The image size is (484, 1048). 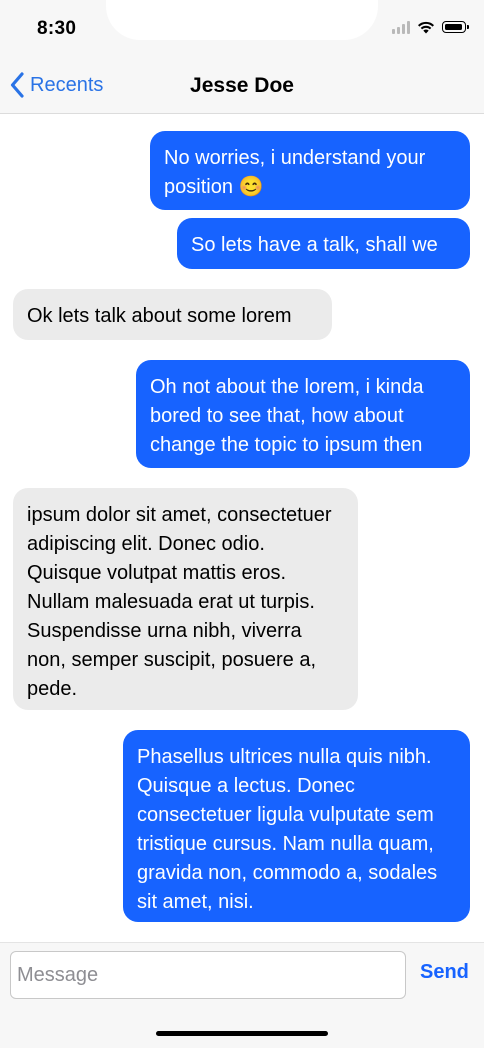 I want to click on message-bubble-sent: So lets have a talk, shall we, so click(x=323, y=243).